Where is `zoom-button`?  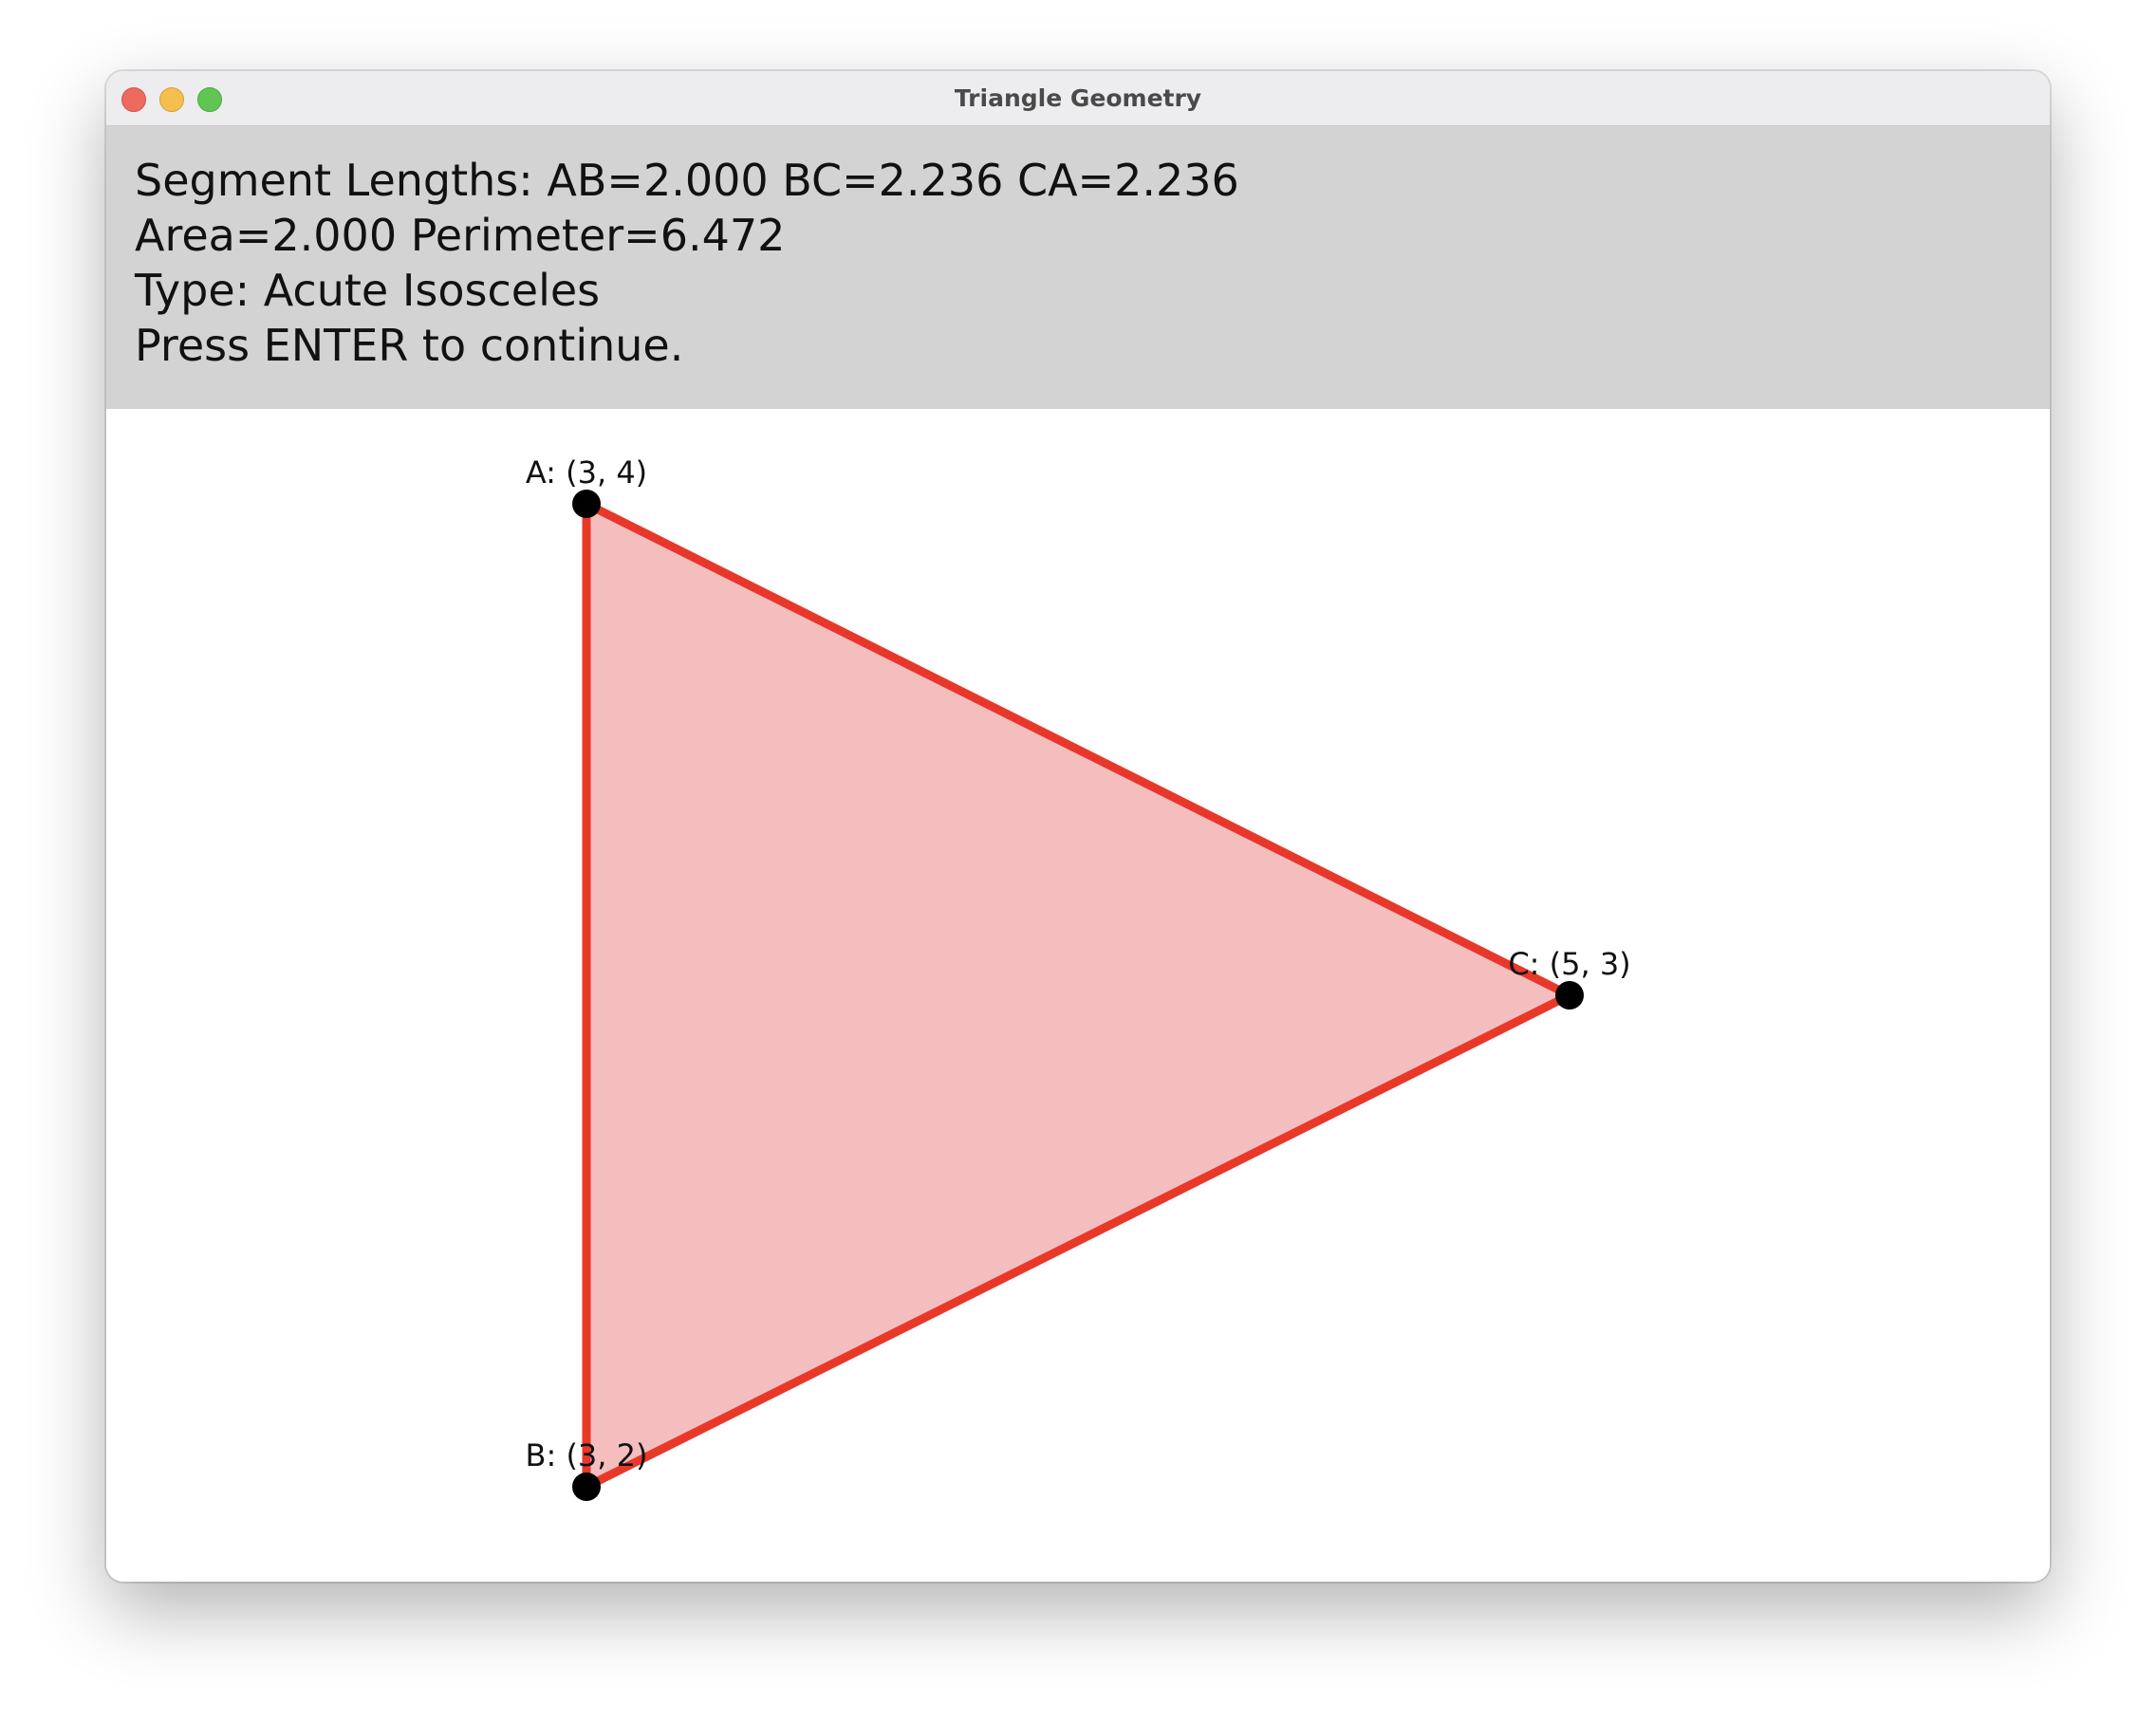 zoom-button is located at coordinates (209, 99).